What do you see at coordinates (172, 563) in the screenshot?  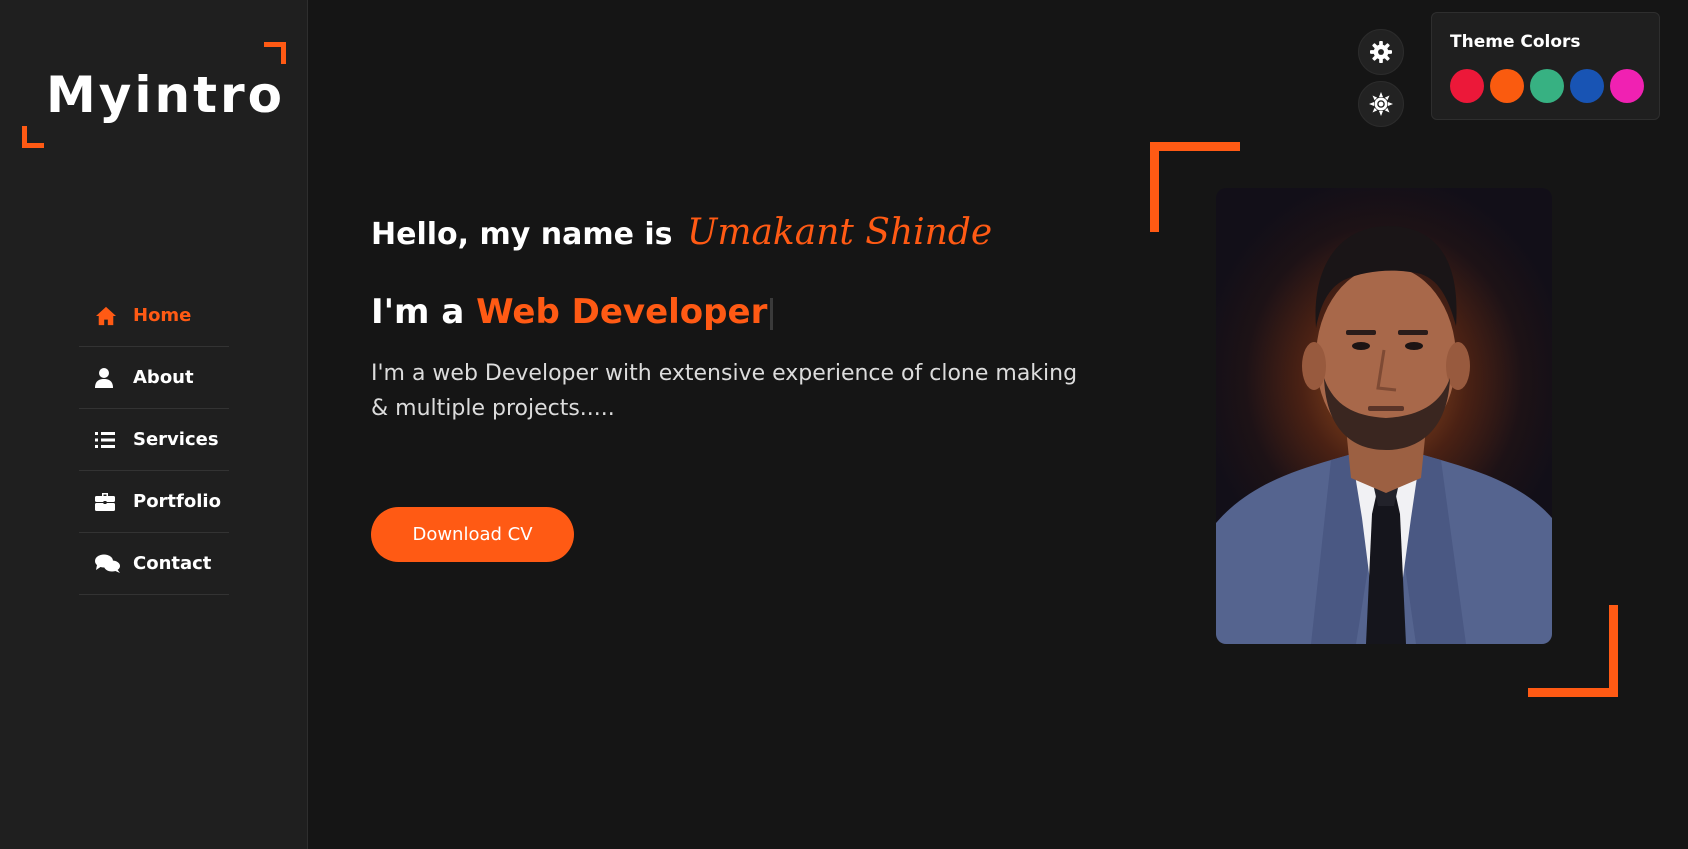 I see `nav-label-contact: Contact` at bounding box center [172, 563].